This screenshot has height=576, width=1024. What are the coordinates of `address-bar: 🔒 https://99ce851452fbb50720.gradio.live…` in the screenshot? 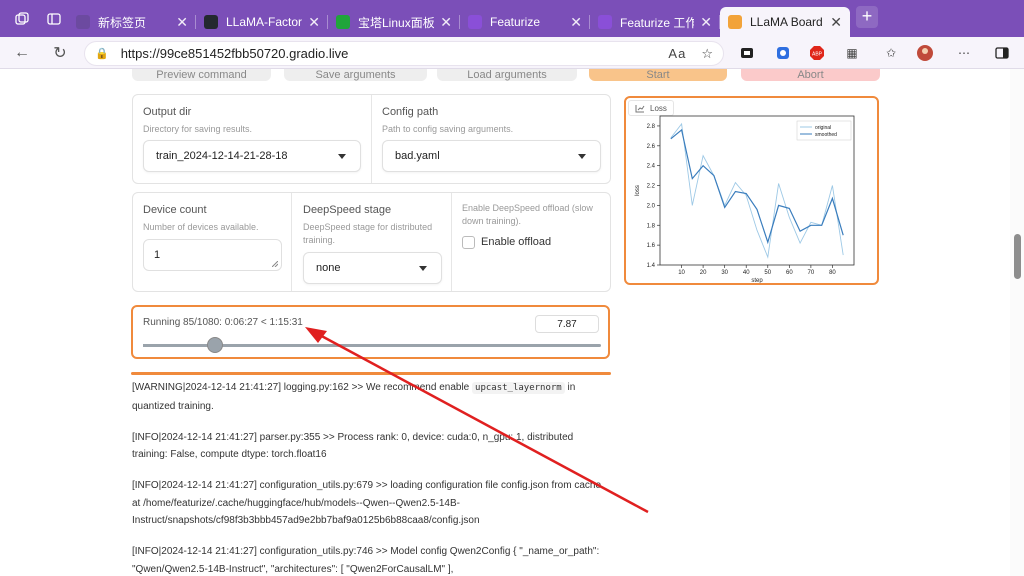 It's located at (404, 53).